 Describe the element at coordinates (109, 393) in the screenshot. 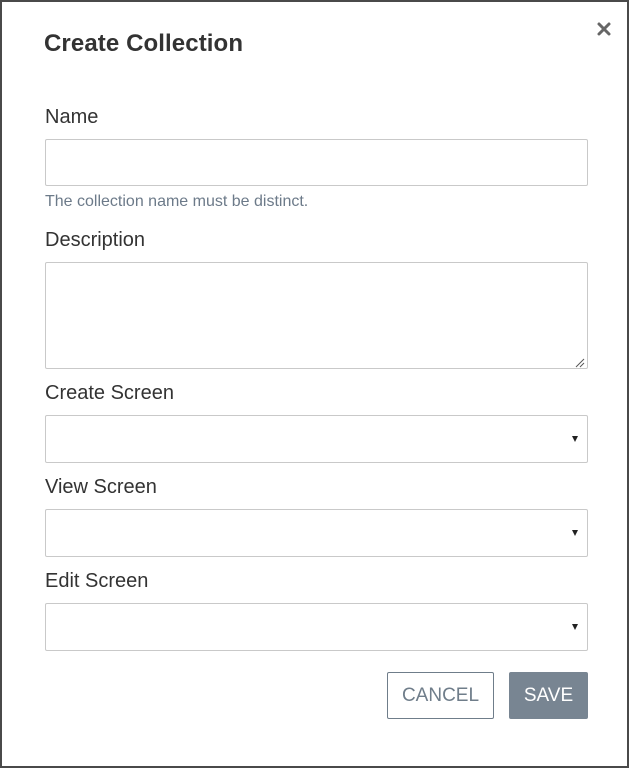

I see `create-screen-label: Create Screen` at that location.